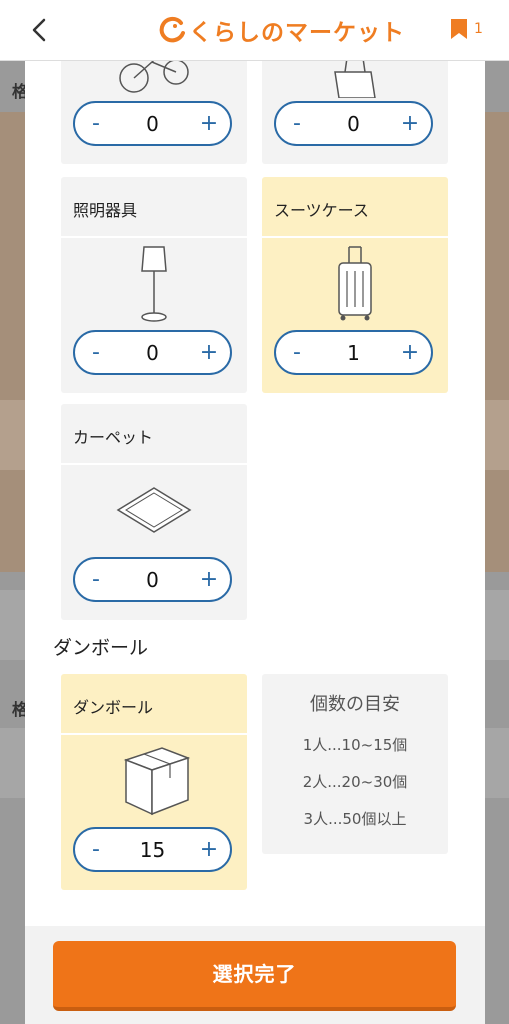  Describe the element at coordinates (355, 819) in the screenshot. I see `guide-line: 3人...50個以上` at that location.